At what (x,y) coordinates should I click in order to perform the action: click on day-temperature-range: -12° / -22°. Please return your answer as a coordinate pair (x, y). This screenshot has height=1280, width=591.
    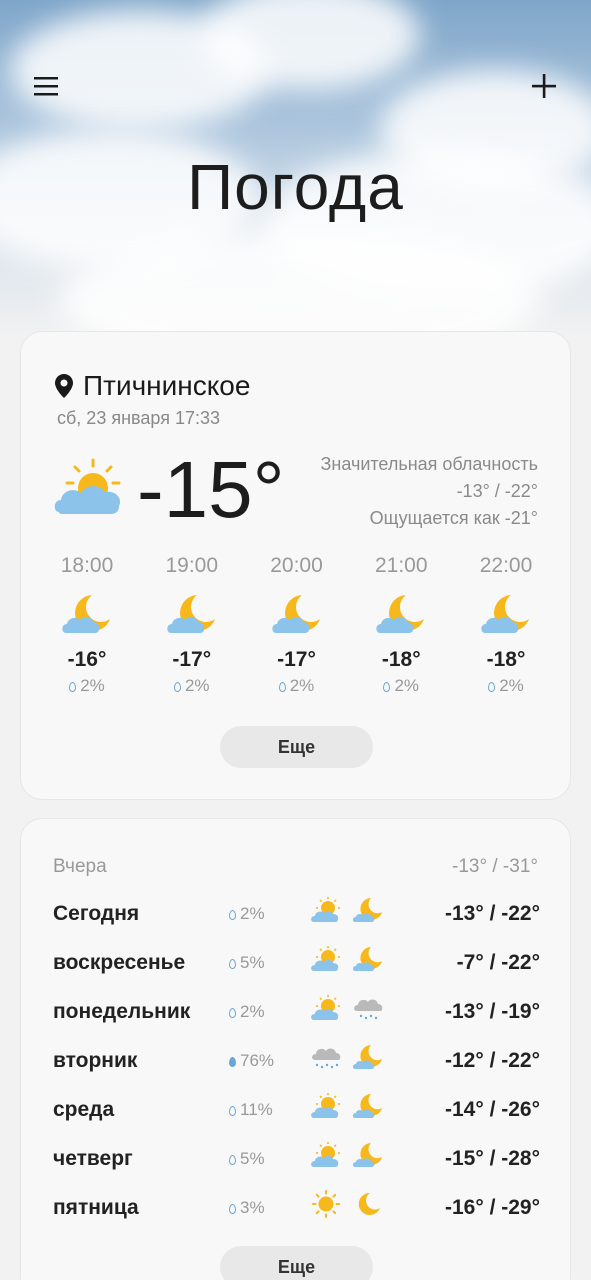
    Looking at the image, I should click on (492, 1060).